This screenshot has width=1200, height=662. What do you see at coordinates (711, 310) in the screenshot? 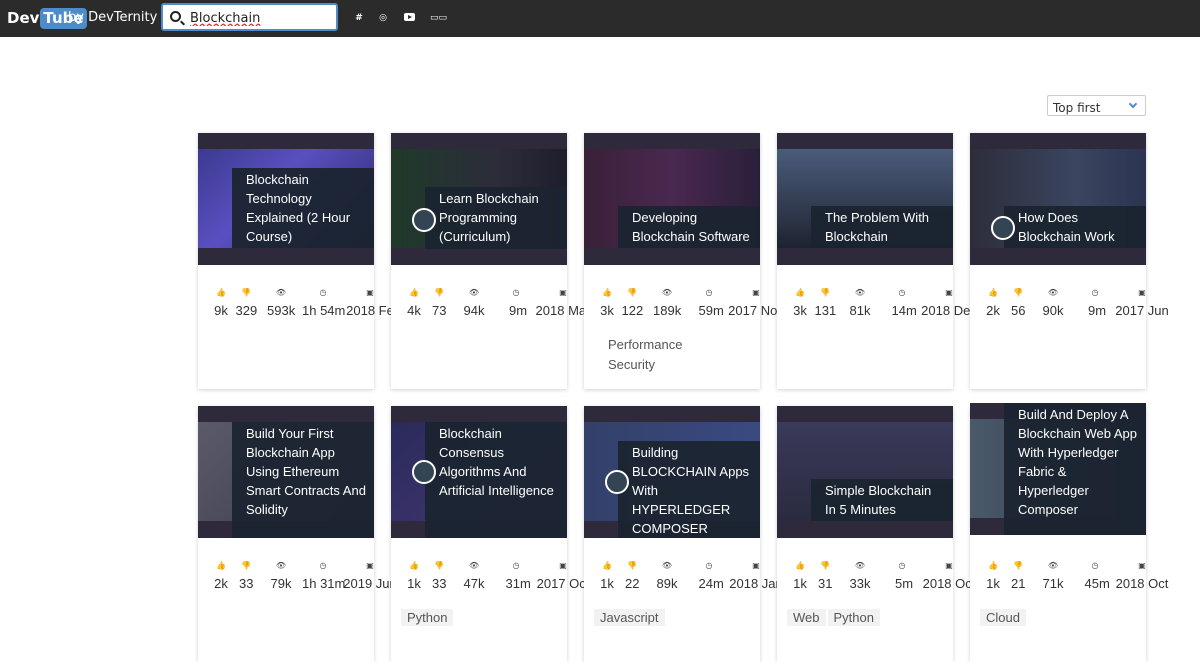
I see `stat-value: 59m` at bounding box center [711, 310].